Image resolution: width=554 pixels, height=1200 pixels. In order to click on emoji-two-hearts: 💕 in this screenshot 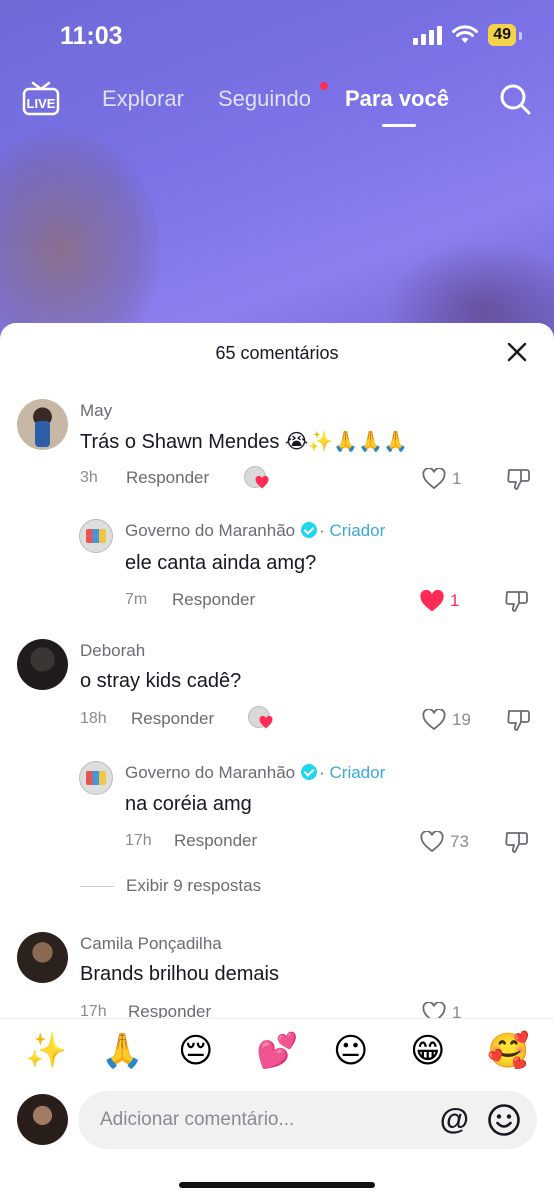, I will do `click(277, 1051)`.